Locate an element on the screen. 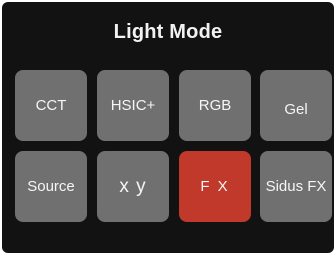 The height and width of the screenshot is (257, 336). mode-button-label: Gel is located at coordinates (296, 109).